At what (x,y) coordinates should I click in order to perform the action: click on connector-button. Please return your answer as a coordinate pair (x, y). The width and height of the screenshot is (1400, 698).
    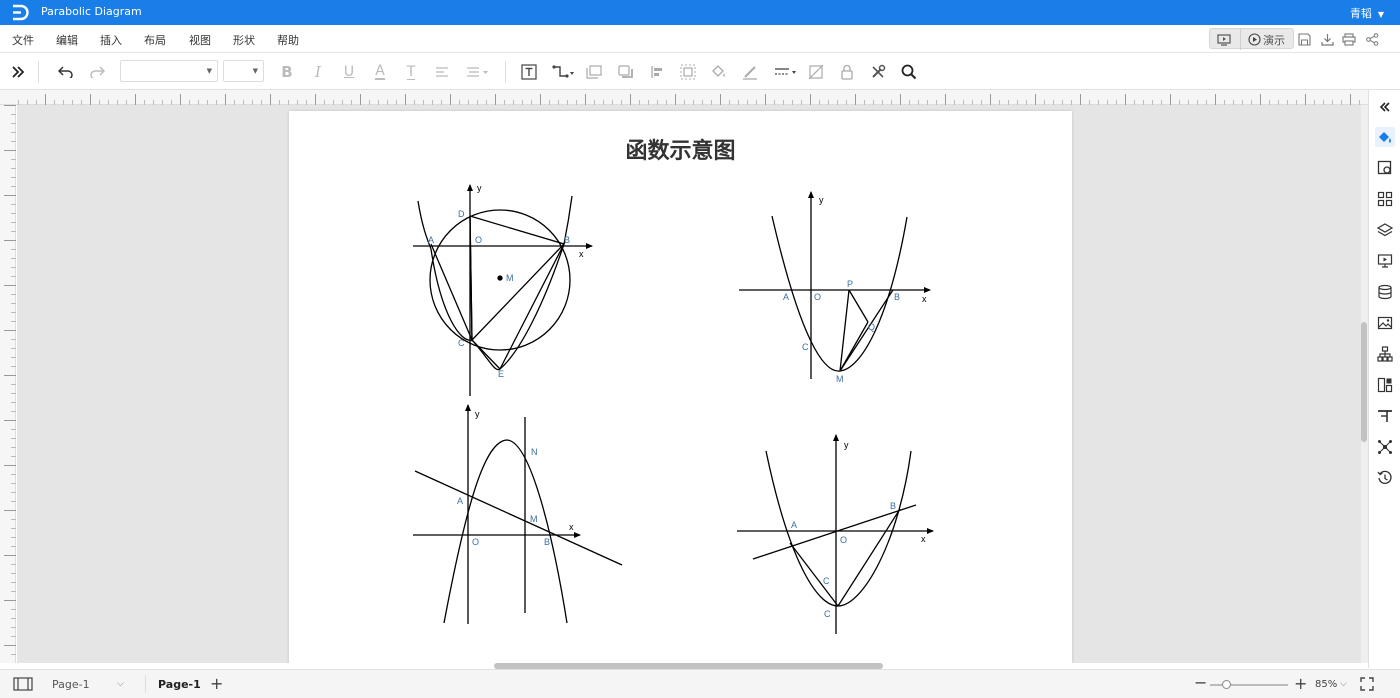
    Looking at the image, I should click on (564, 72).